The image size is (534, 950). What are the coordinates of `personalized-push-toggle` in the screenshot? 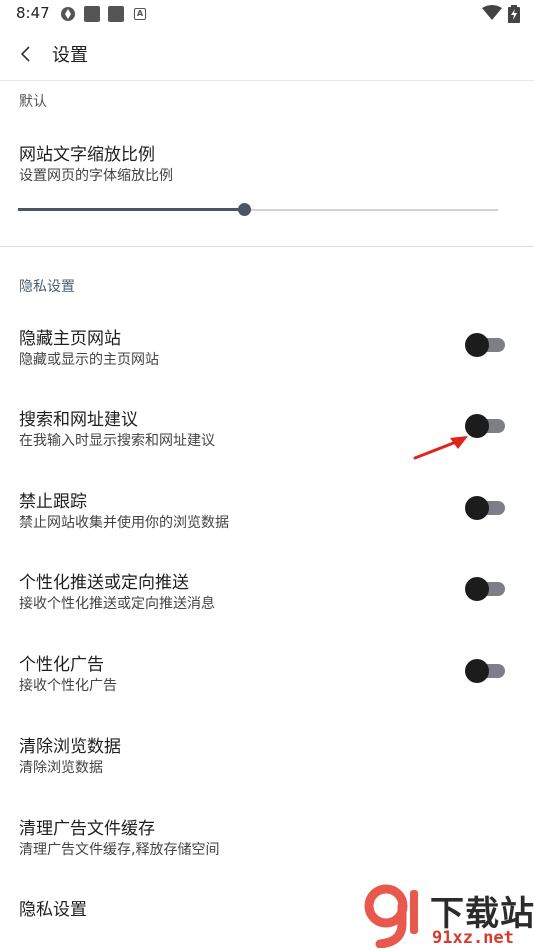 It's located at (486, 589).